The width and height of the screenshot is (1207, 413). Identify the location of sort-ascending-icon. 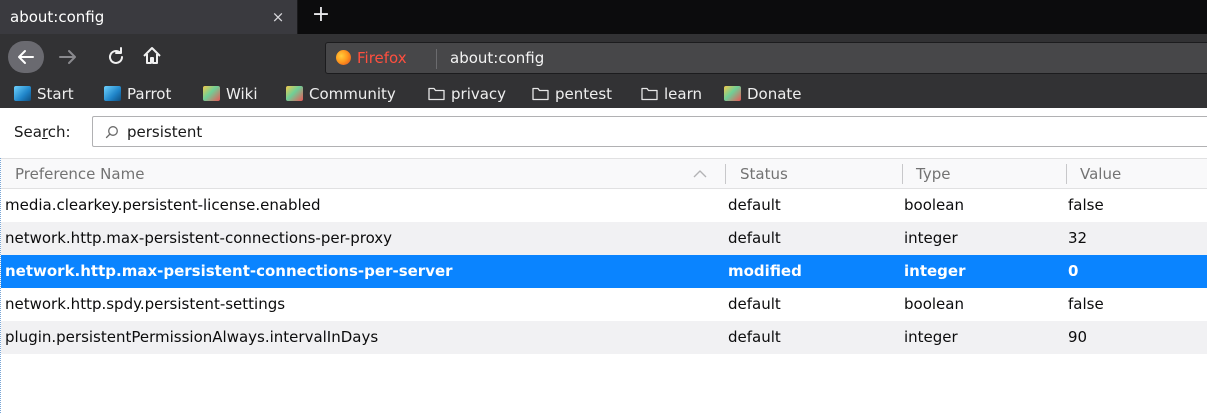
(700, 173).